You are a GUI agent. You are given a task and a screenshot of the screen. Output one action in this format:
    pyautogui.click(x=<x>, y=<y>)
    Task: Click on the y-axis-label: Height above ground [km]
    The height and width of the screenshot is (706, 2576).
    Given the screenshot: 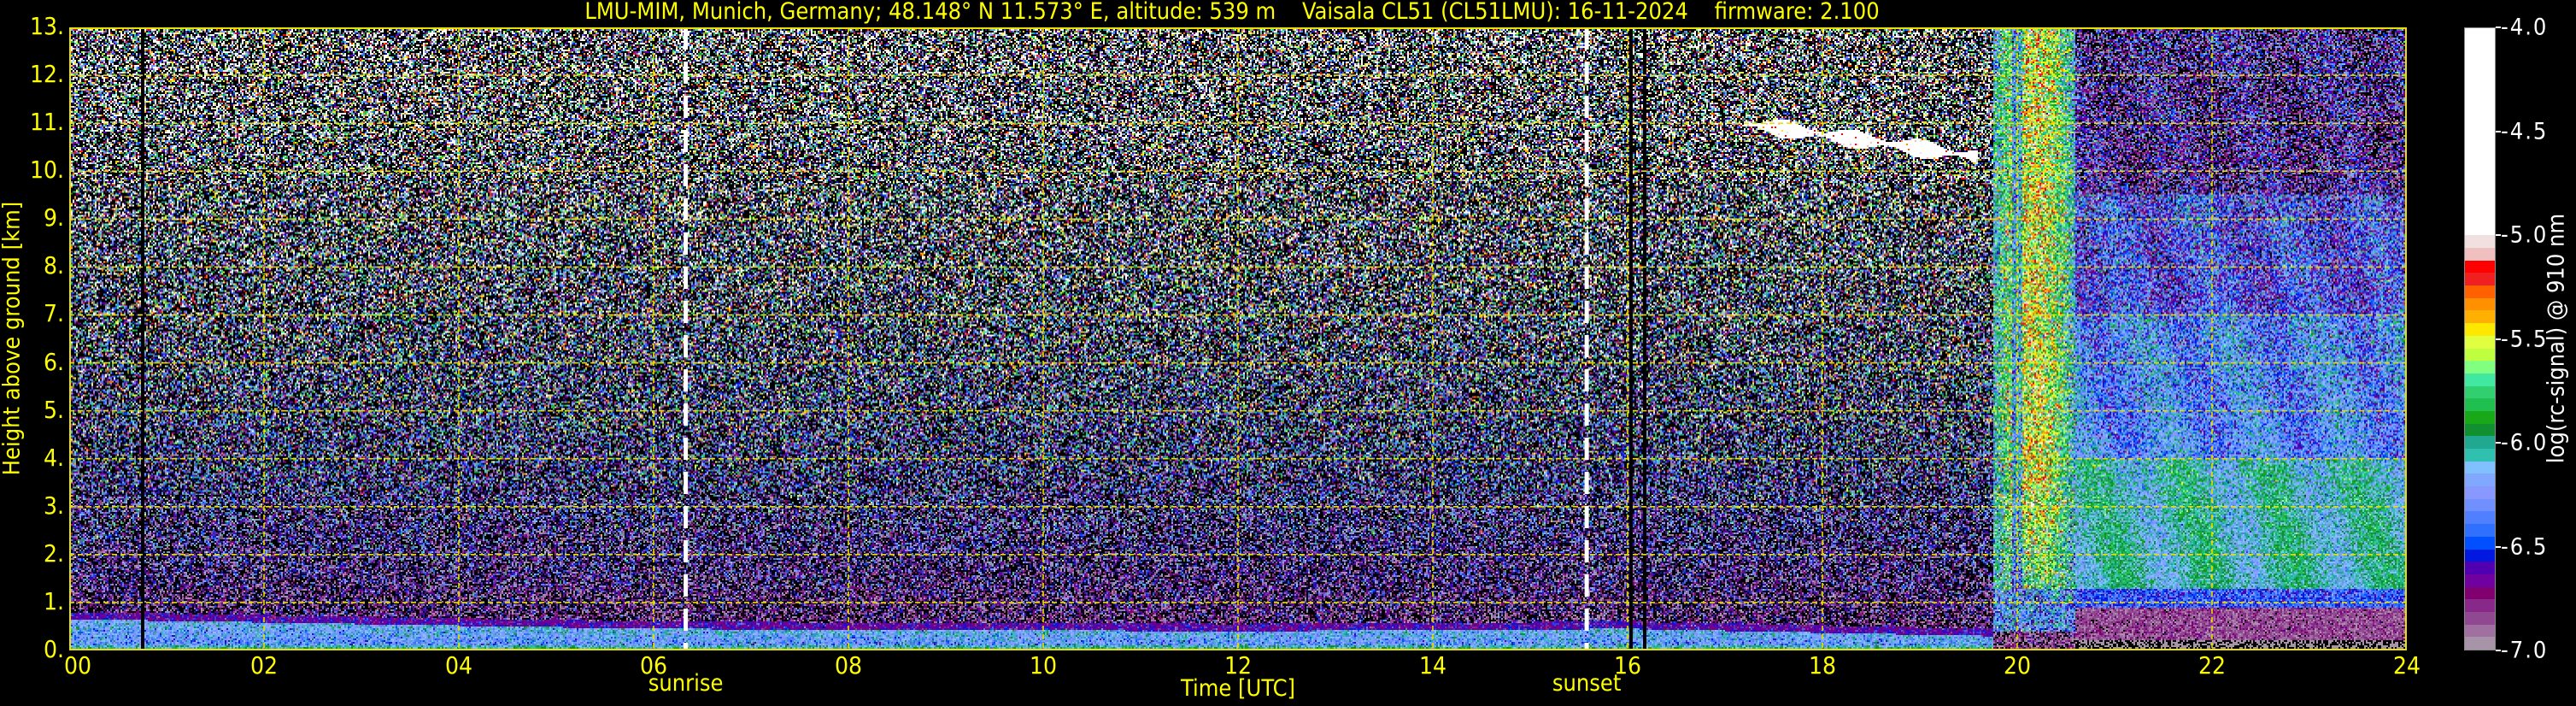 What is the action you would take?
    pyautogui.click(x=13, y=338)
    